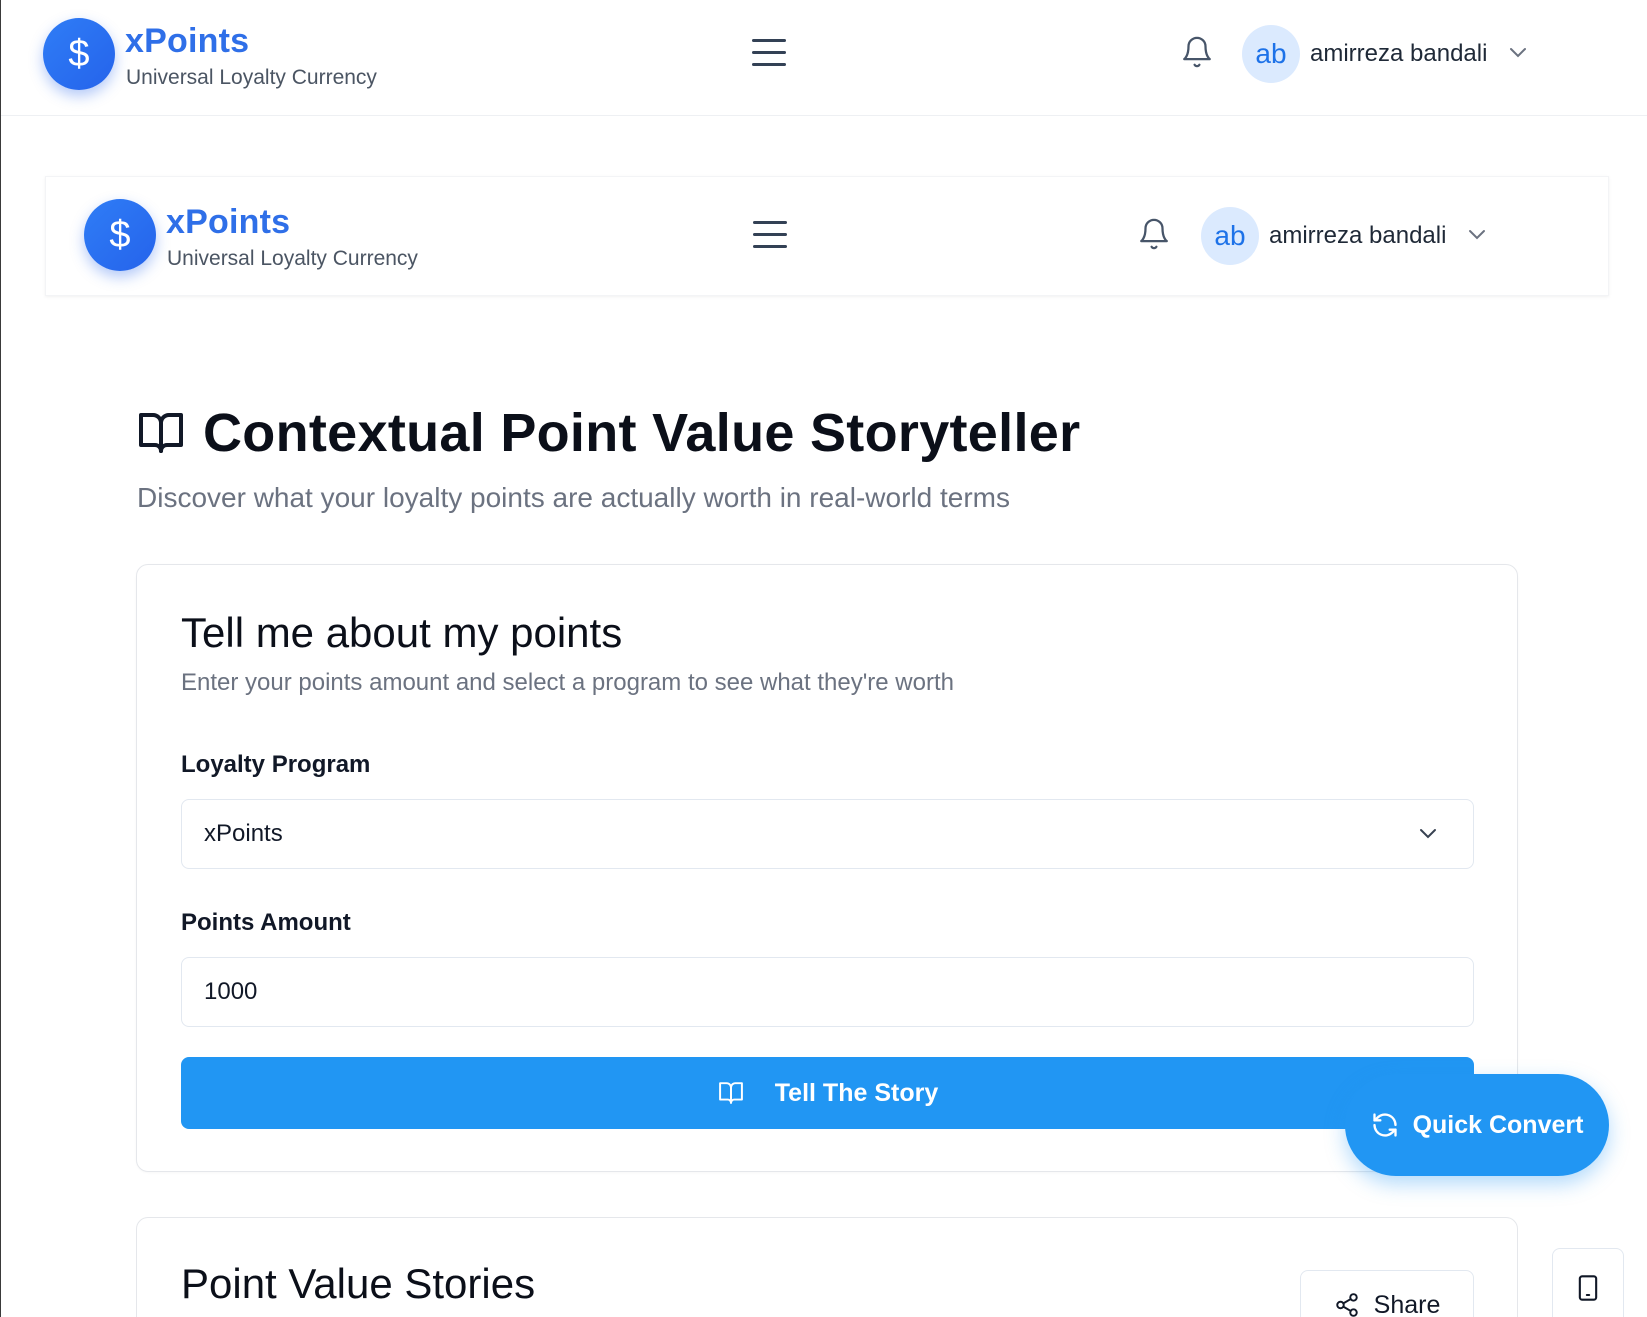 This screenshot has width=1647, height=1317. Describe the element at coordinates (1588, 1288) in the screenshot. I see `tablet-icon` at that location.